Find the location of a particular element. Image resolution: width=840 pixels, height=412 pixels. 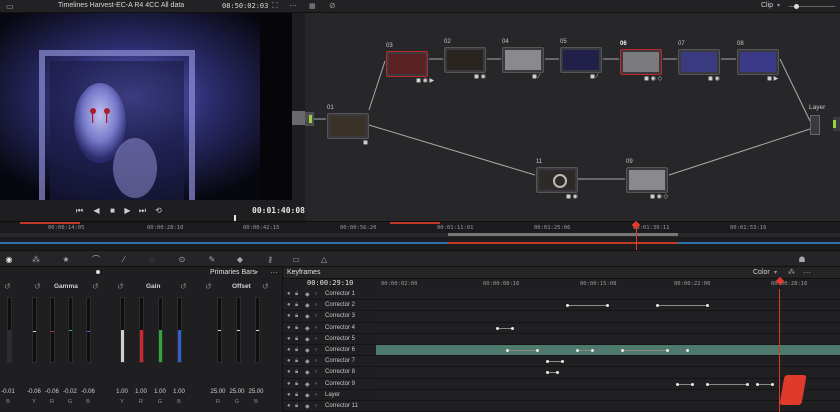

viewer-side-handle is located at coordinates (298, 118).